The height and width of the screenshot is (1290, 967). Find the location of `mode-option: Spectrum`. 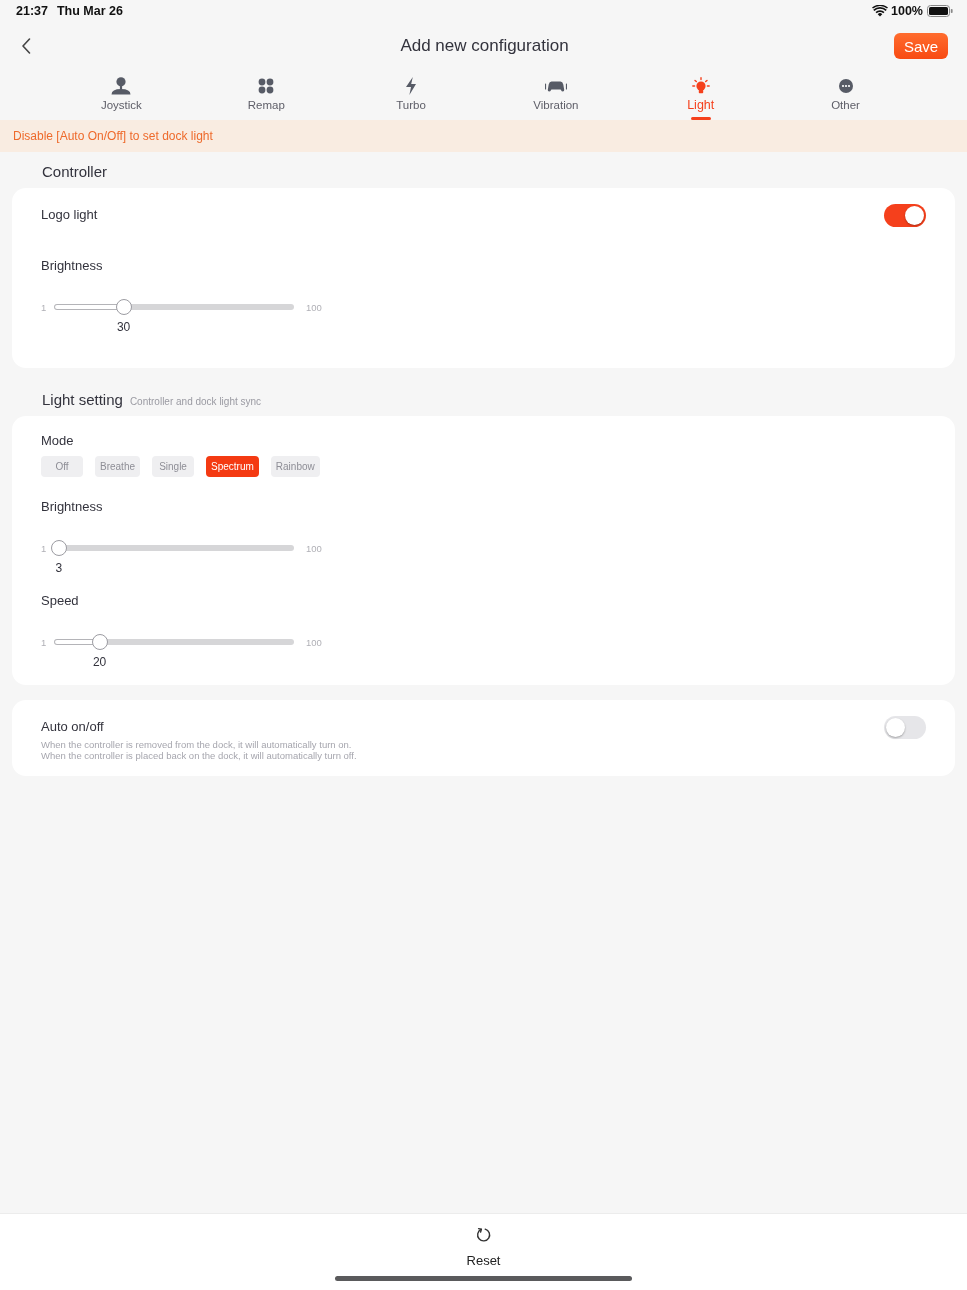

mode-option: Spectrum is located at coordinates (232, 466).